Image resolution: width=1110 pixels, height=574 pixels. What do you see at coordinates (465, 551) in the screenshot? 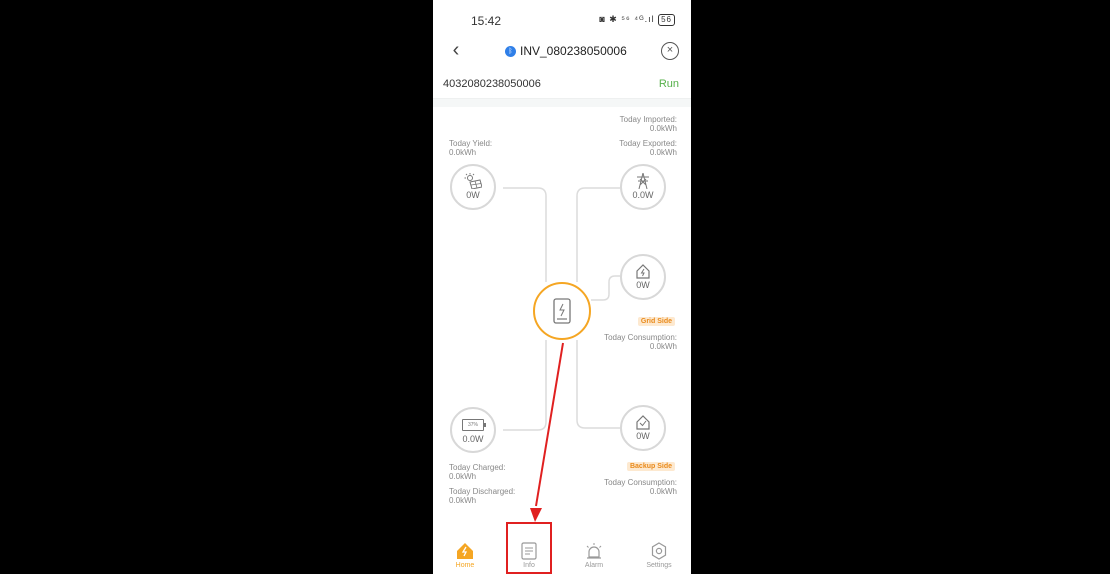
I see `home-icon` at bounding box center [465, 551].